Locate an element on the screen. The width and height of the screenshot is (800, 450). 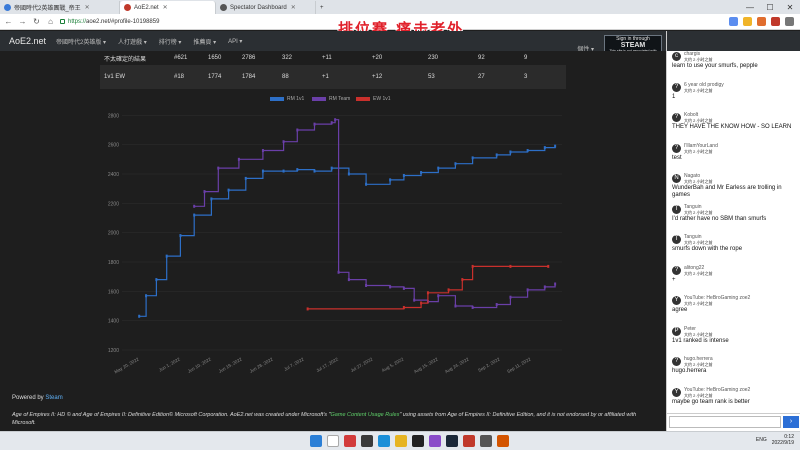
avatar: N is located at coordinates (676, 178).